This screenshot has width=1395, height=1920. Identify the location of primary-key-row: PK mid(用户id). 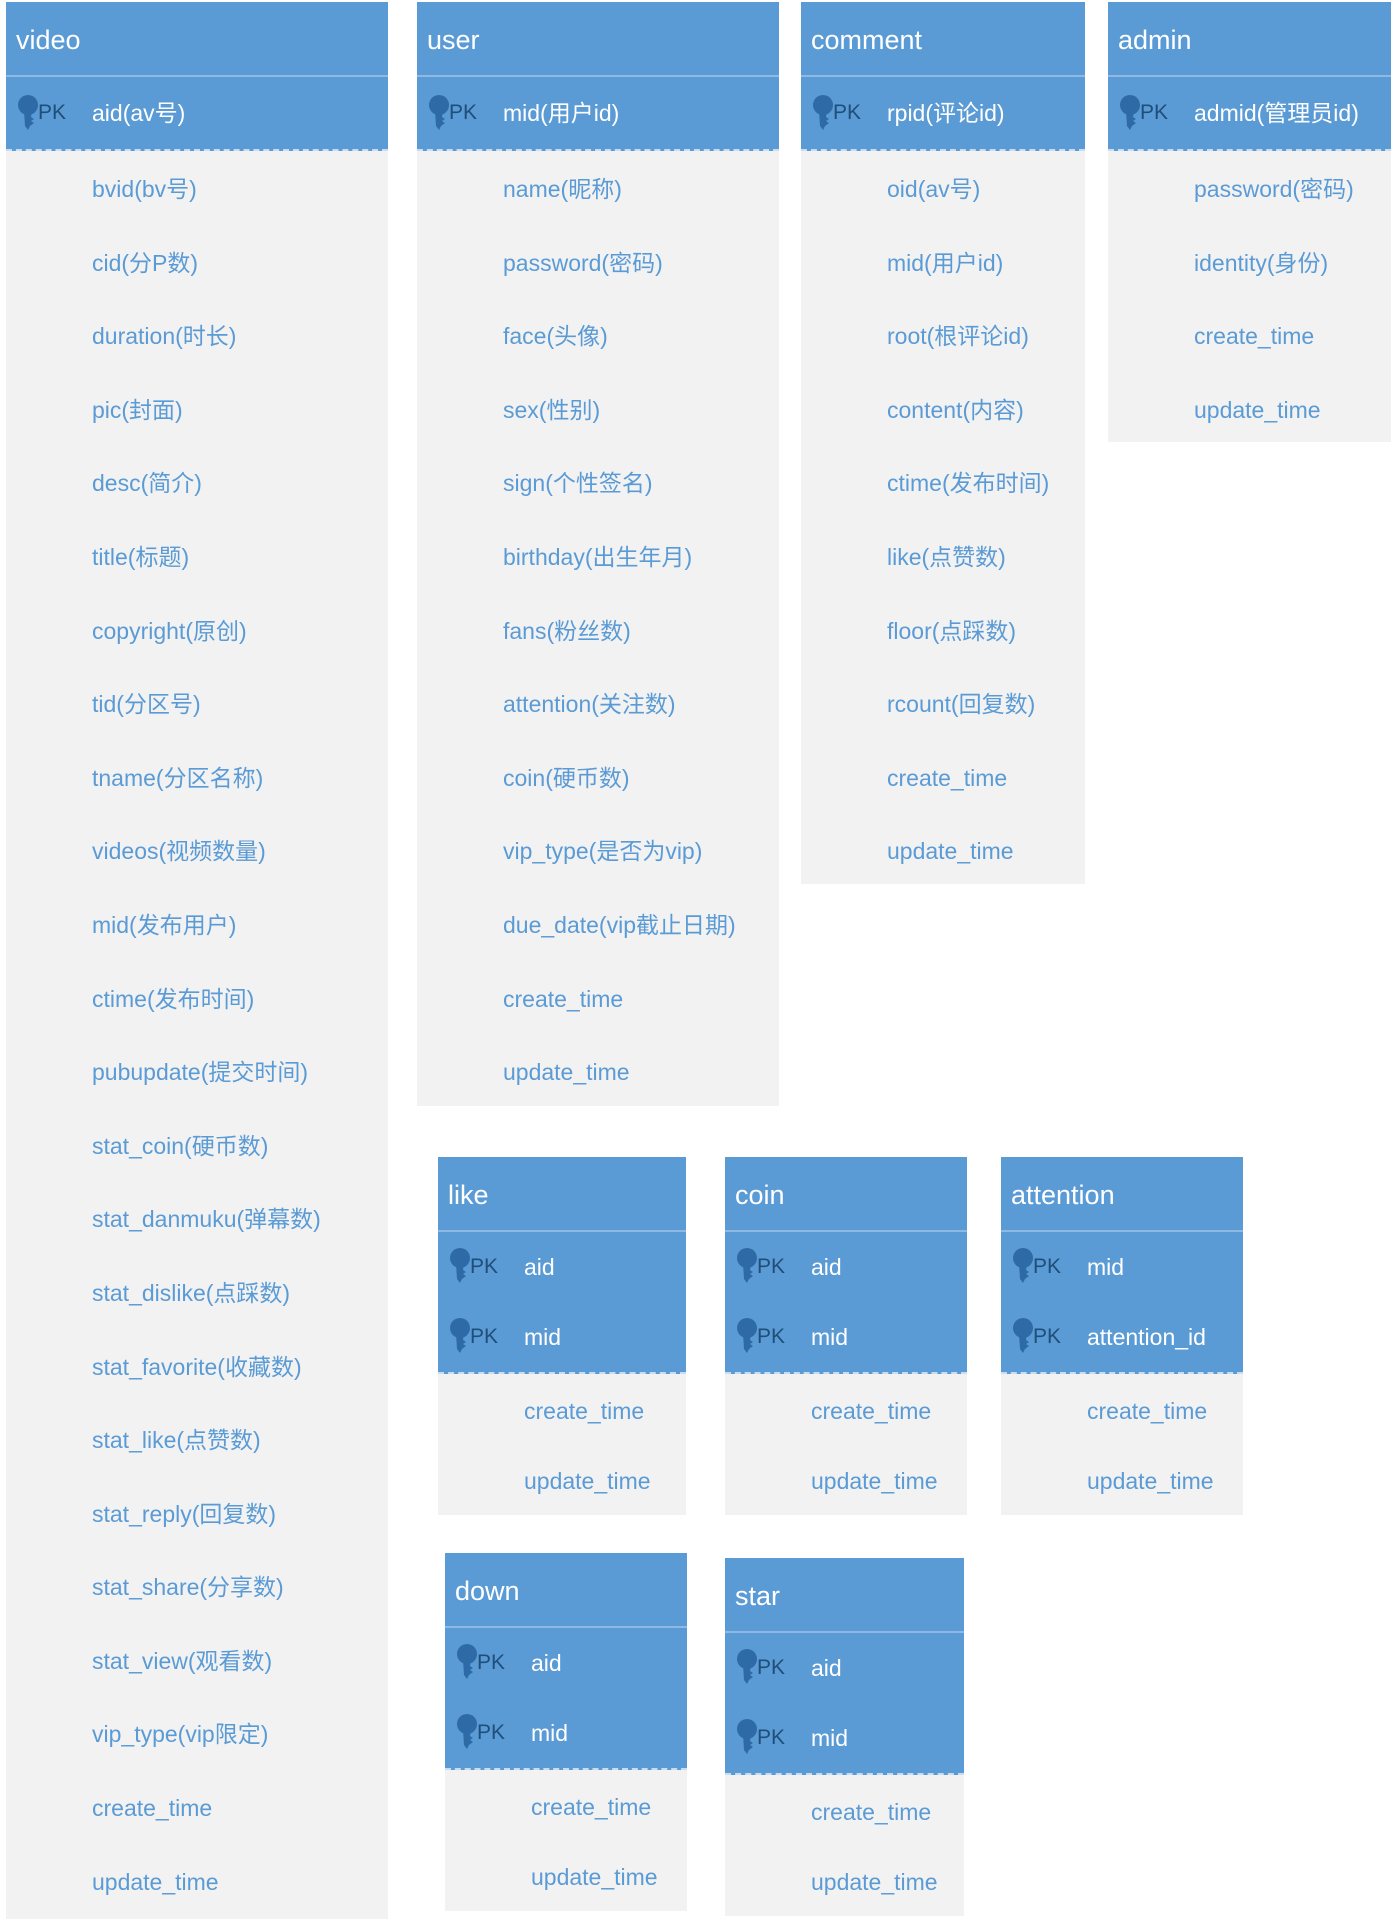
(598, 113).